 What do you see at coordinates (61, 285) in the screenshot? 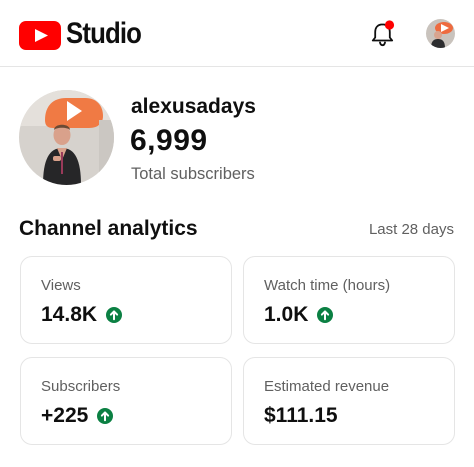
I see `views-label: Views` at bounding box center [61, 285].